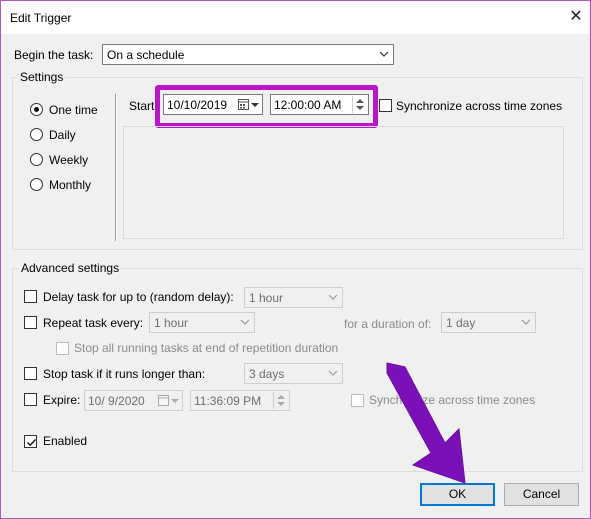  I want to click on radio-weekly-label: Weekly, so click(69, 160).